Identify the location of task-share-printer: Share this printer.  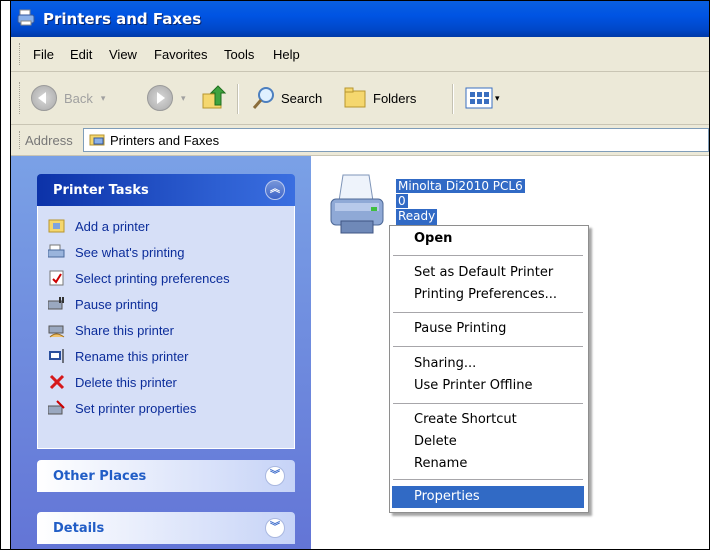
(111, 330).